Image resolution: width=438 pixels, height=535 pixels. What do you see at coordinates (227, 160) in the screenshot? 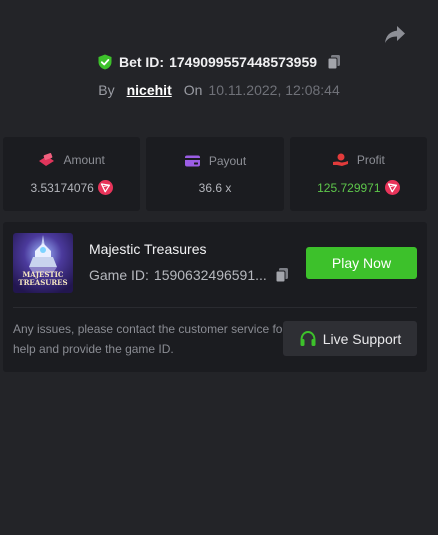
I see `payout-label: Payout` at bounding box center [227, 160].